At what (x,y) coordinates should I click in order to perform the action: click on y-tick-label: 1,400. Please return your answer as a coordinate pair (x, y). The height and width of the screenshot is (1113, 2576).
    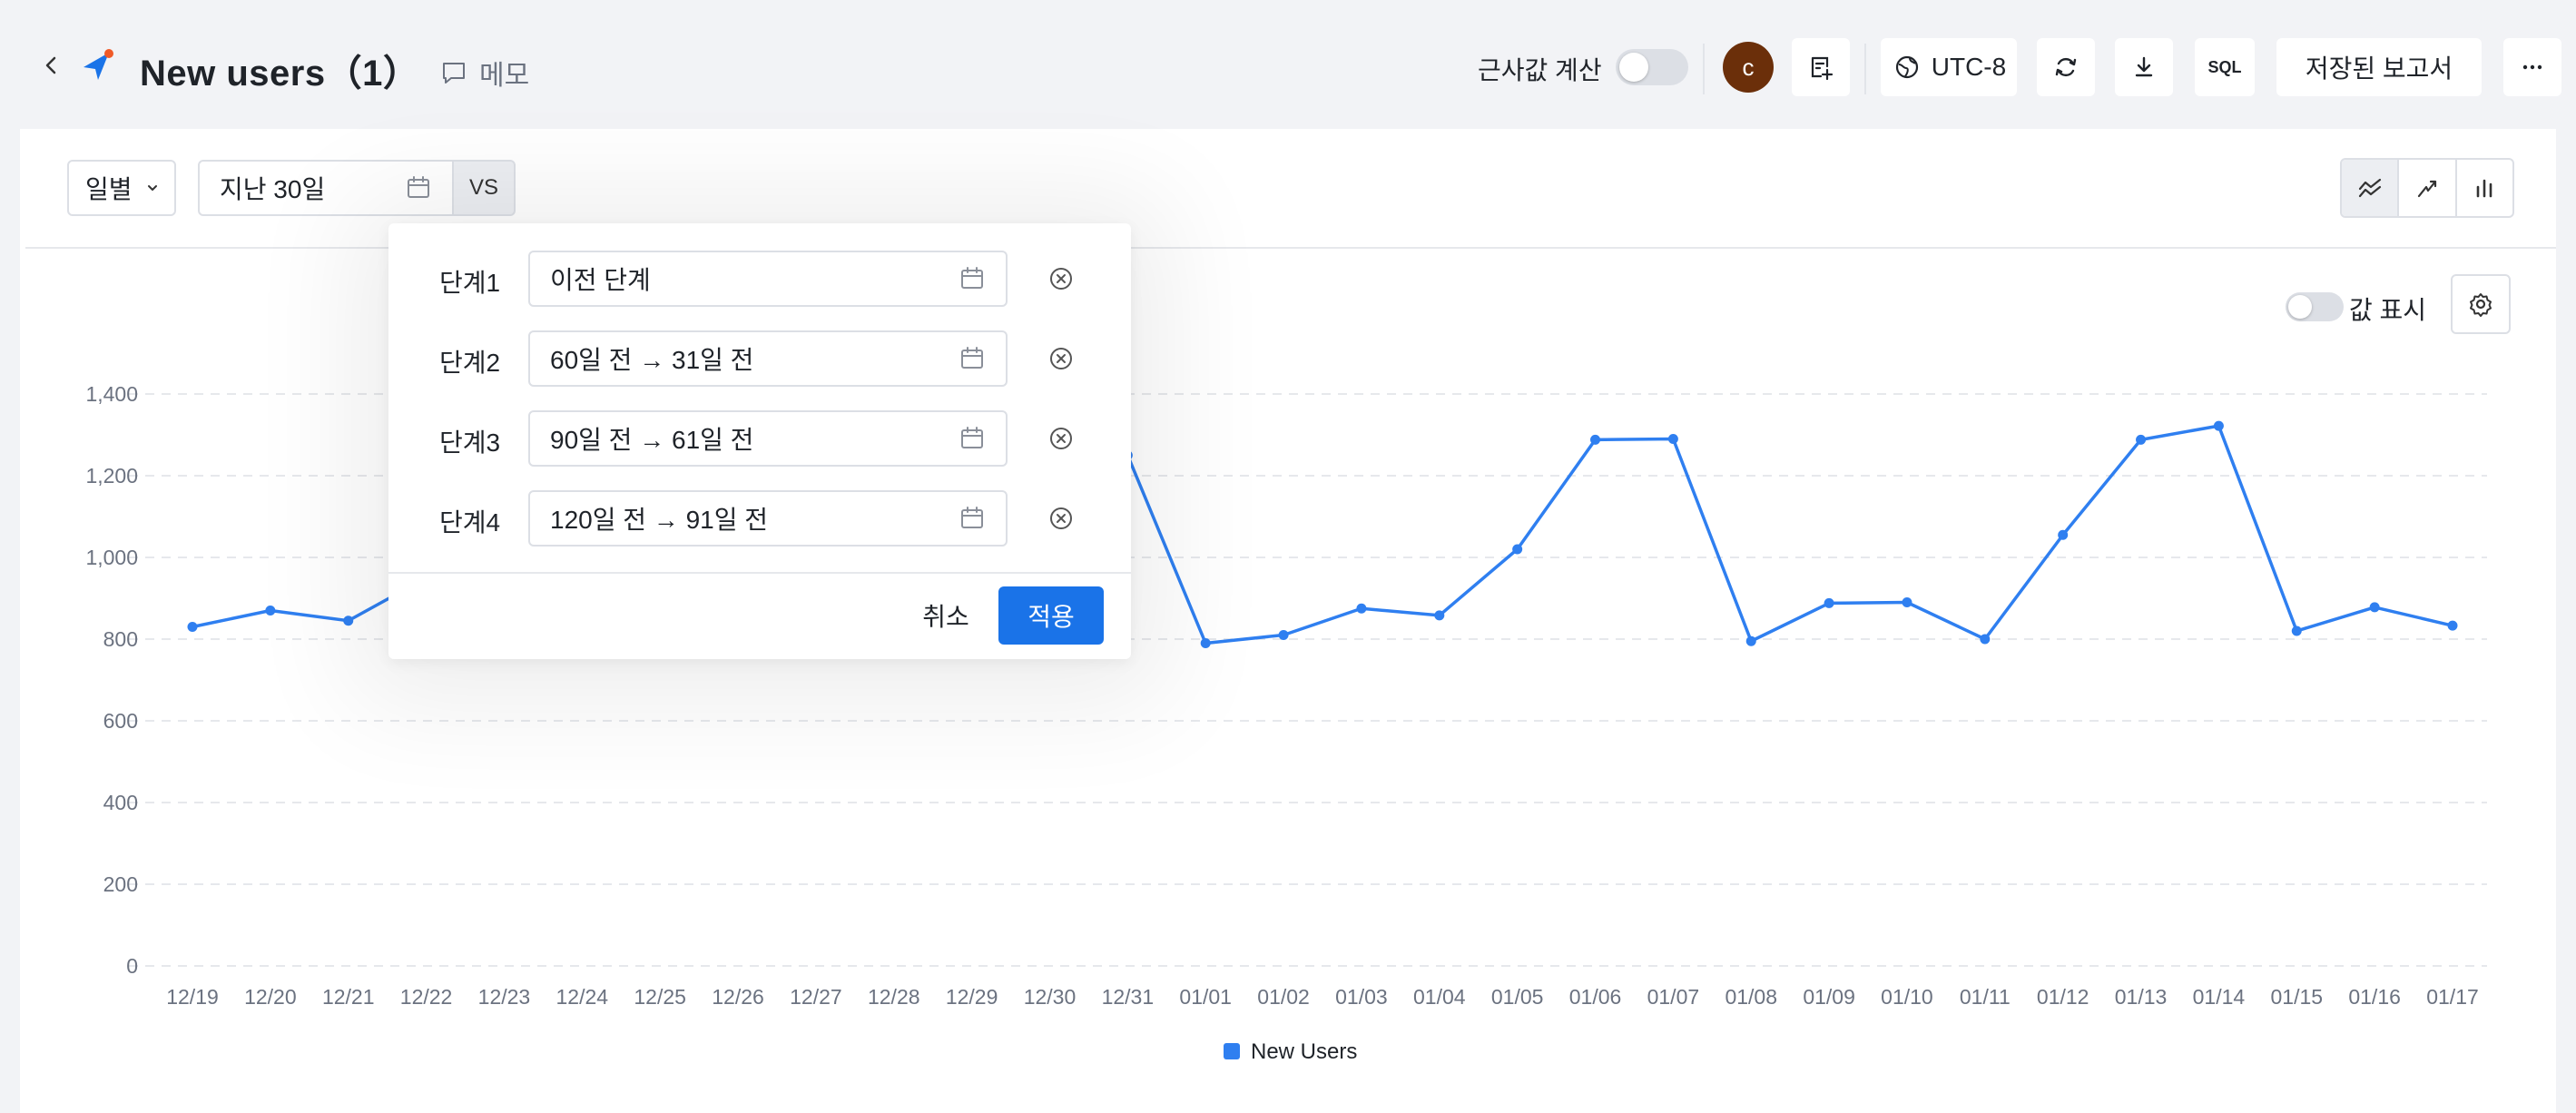
    Looking at the image, I should click on (111, 394).